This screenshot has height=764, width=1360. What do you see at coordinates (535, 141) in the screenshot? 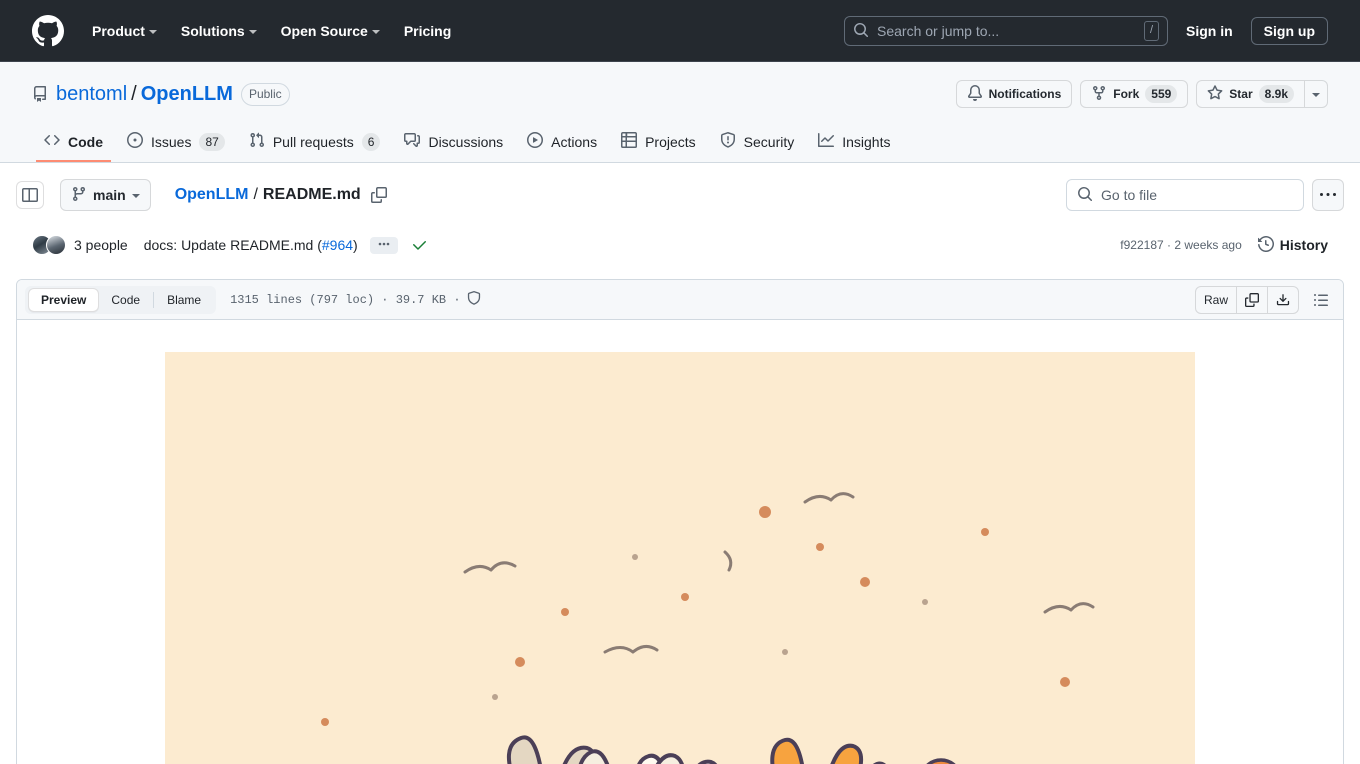
I see `play-icon` at bounding box center [535, 141].